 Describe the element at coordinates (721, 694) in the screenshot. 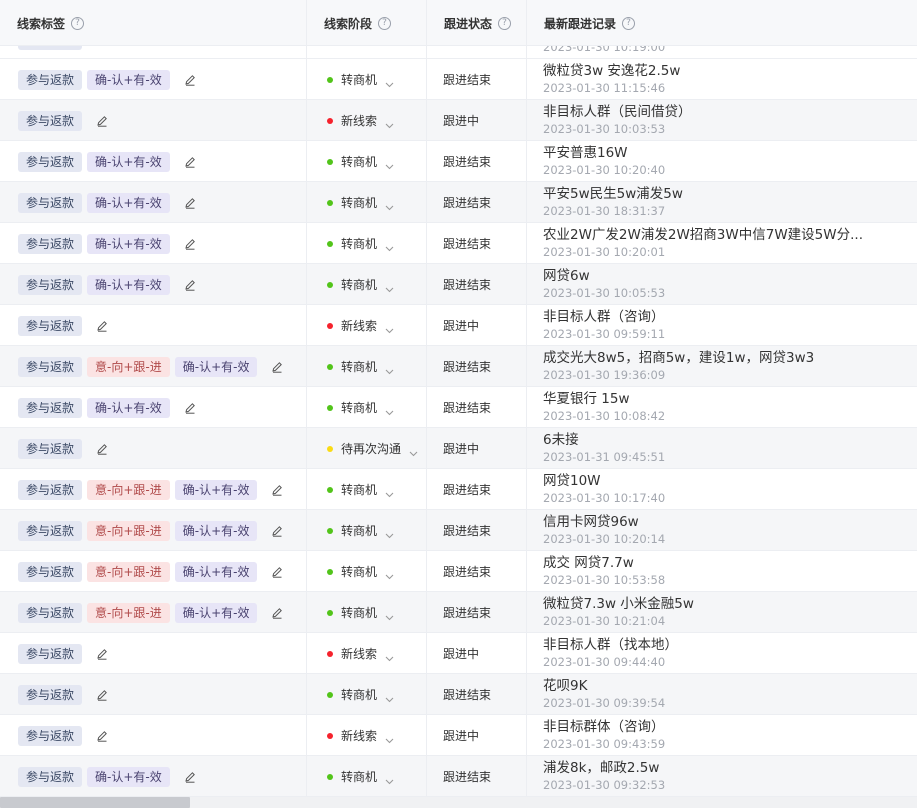

I see `latest-record: 花呗9K 2023-01-30 09:39:54` at that location.